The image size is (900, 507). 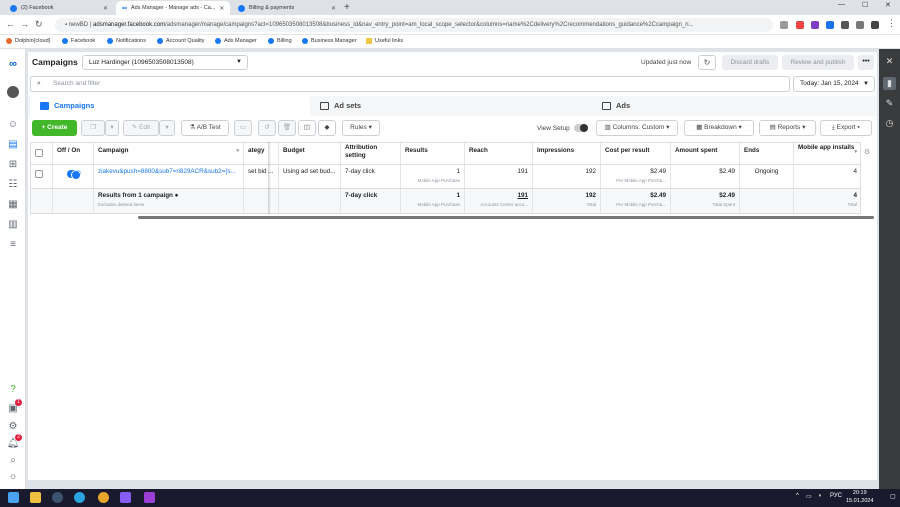 What do you see at coordinates (891, 23) in the screenshot?
I see `kebab-menu-icon: ⋮` at bounding box center [891, 23].